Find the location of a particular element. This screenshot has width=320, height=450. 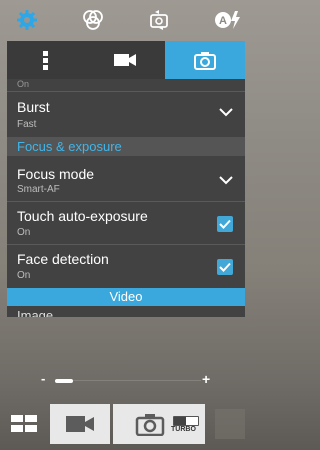

section-focus-exposure: Focus & exposure is located at coordinates (126, 146).